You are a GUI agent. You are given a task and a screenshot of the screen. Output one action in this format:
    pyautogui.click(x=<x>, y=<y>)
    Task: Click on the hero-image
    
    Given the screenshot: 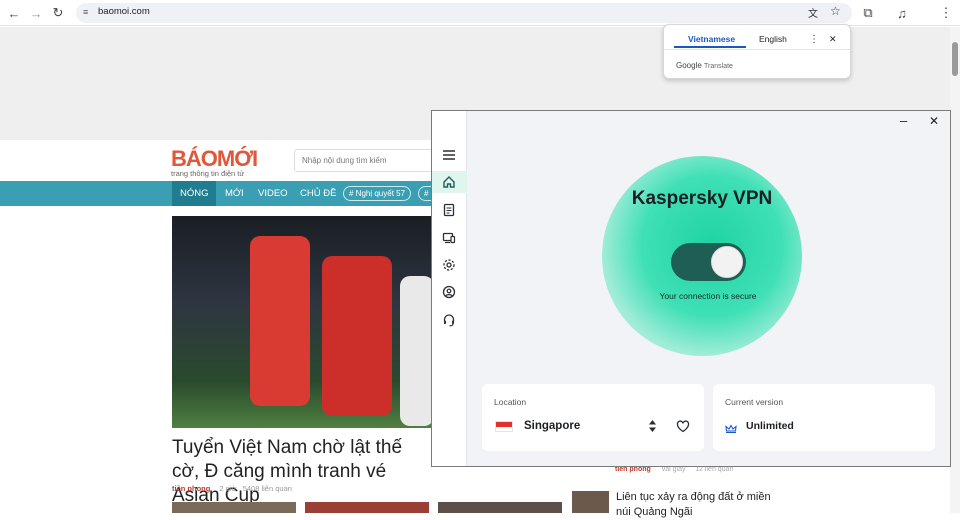 What is the action you would take?
    pyautogui.click(x=302, y=322)
    